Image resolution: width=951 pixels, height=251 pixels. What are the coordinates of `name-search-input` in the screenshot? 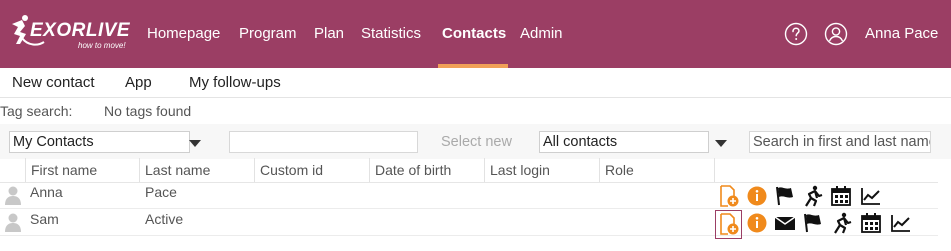 It's located at (840, 142).